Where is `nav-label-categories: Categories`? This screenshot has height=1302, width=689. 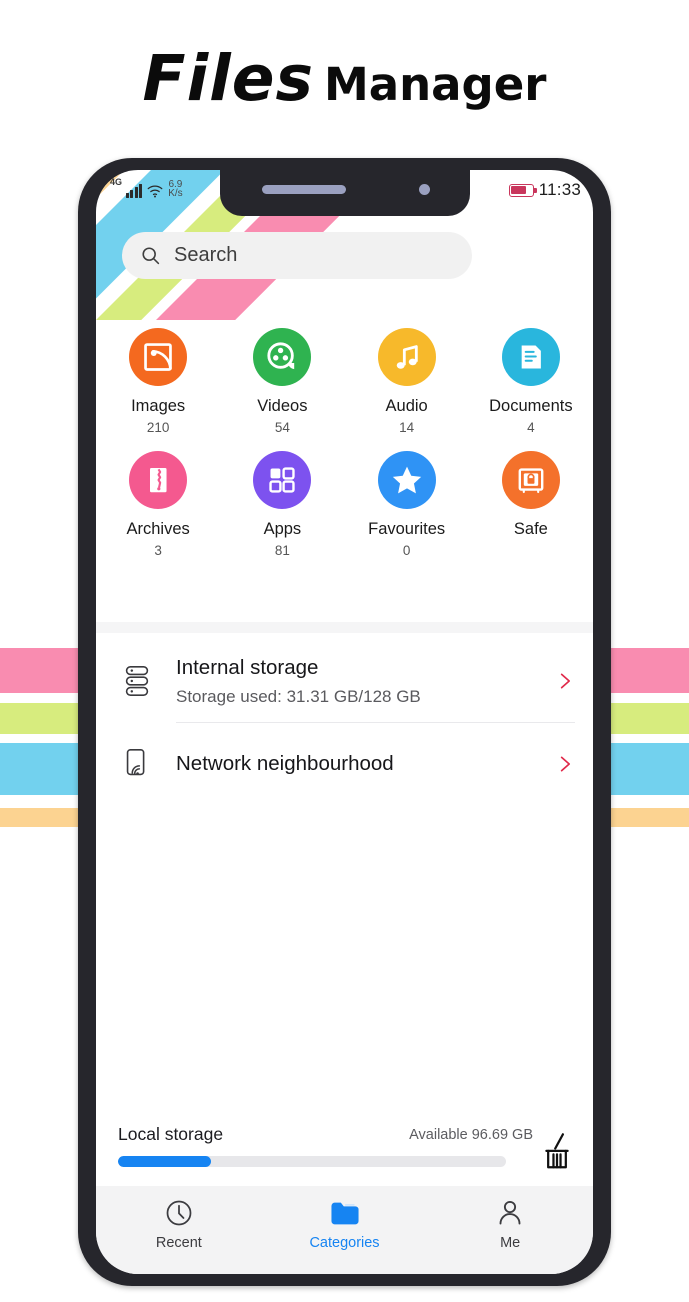 nav-label-categories: Categories is located at coordinates (344, 1243).